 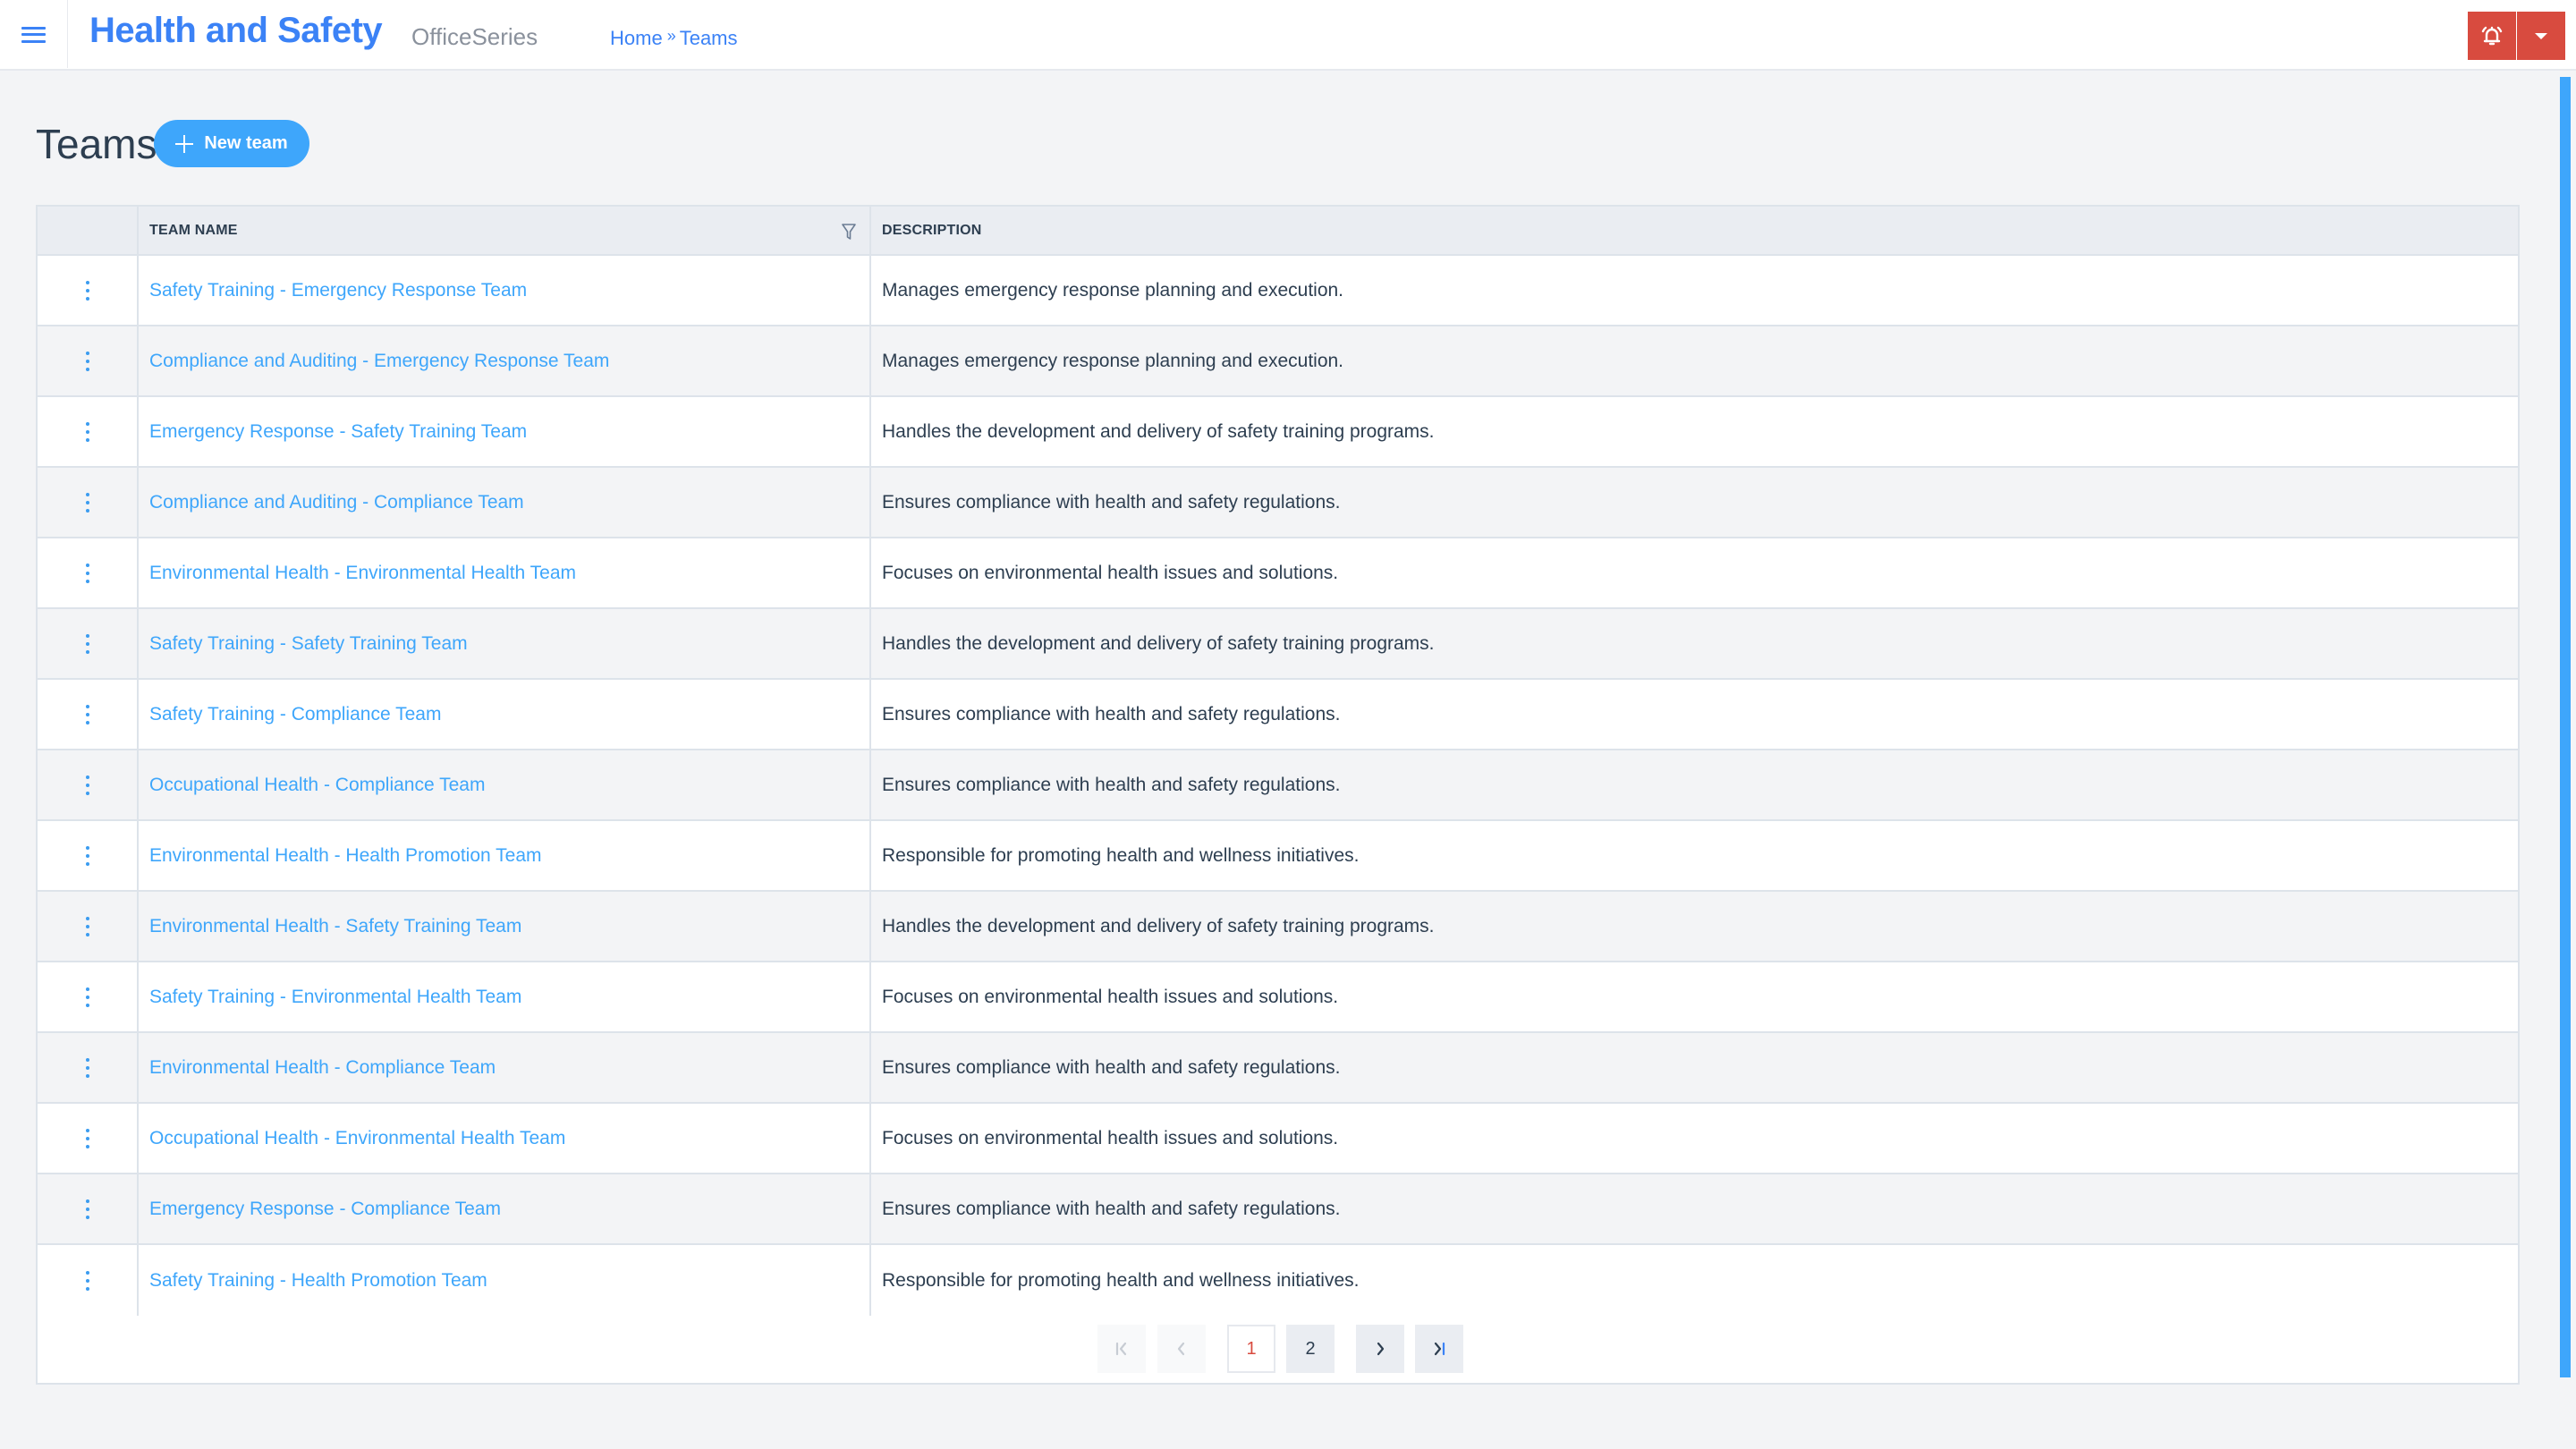 What do you see at coordinates (96, 144) in the screenshot?
I see `page-title: Teams` at bounding box center [96, 144].